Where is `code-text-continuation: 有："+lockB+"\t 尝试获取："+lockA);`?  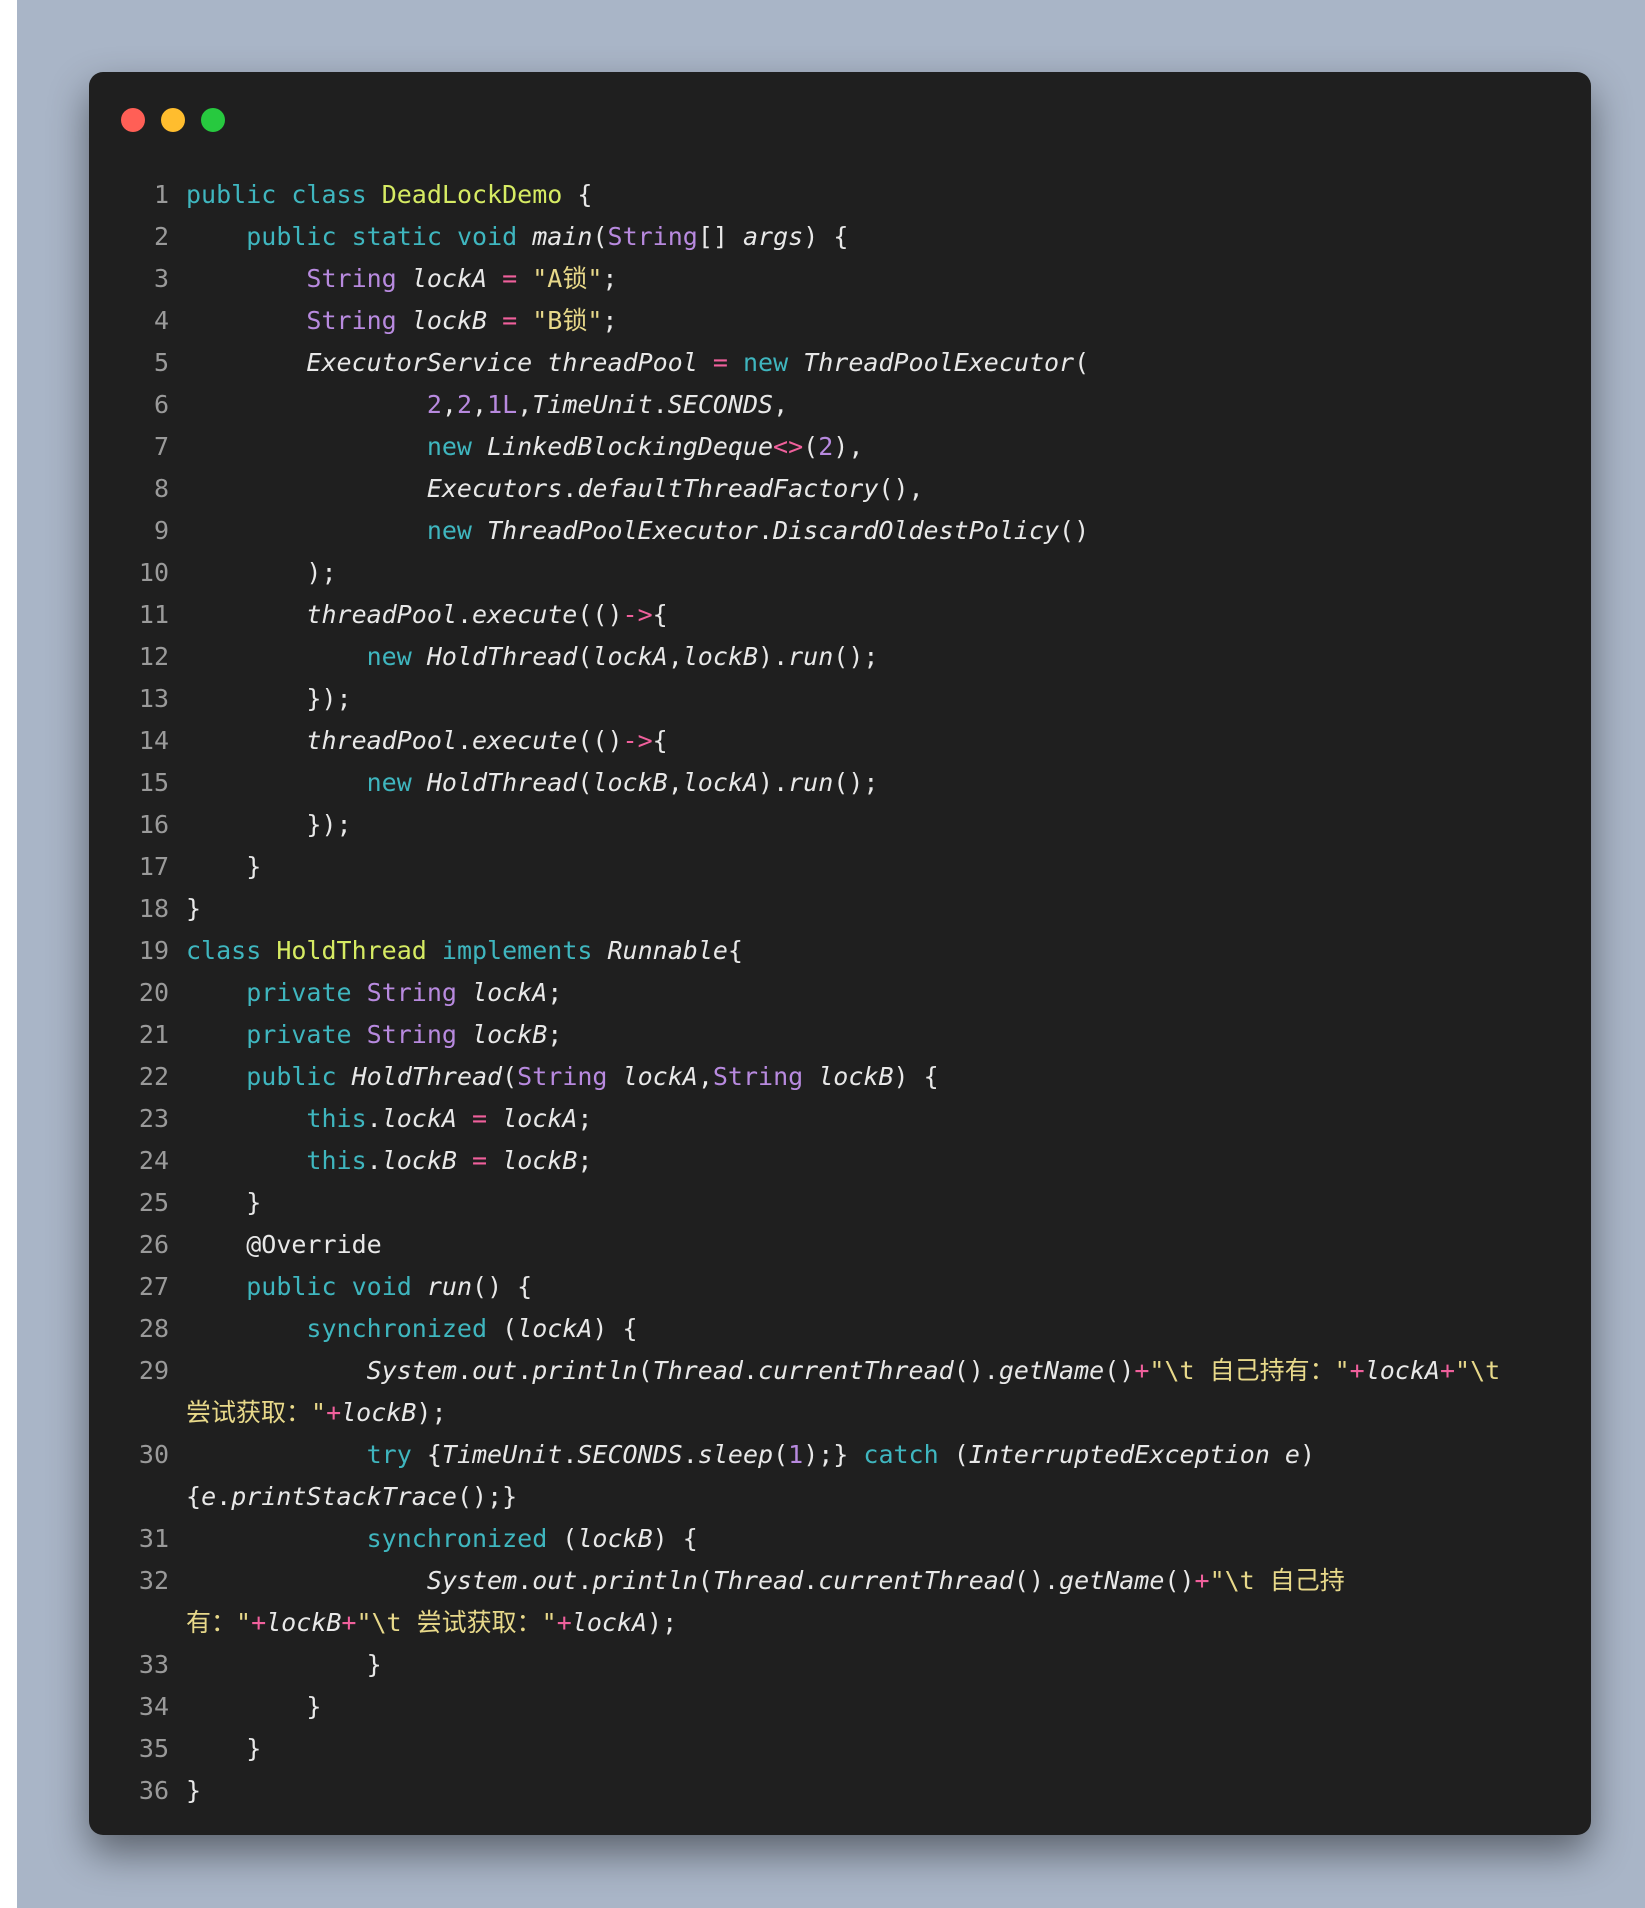 code-text-continuation: 有："+lockB+"\t 尝试获取："+lockA); is located at coordinates (432, 1622).